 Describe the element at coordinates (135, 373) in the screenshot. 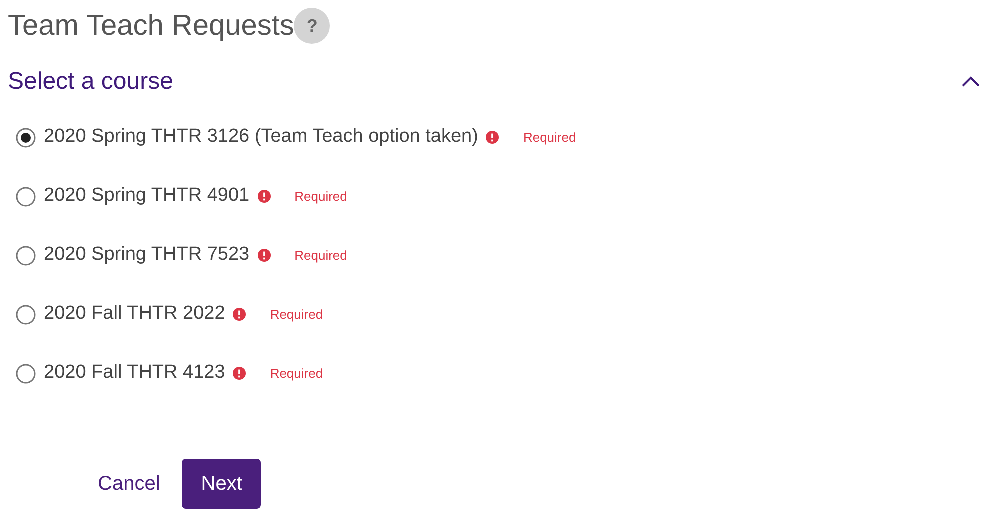

I see `course-label: 2020 Fall THTR 4123` at that location.